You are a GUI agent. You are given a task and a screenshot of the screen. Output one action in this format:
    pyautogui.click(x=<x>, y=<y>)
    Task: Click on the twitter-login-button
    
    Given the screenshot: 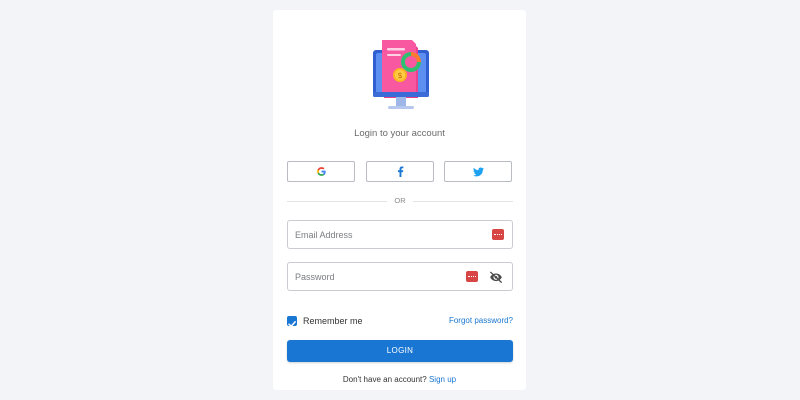 What is the action you would take?
    pyautogui.click(x=478, y=171)
    